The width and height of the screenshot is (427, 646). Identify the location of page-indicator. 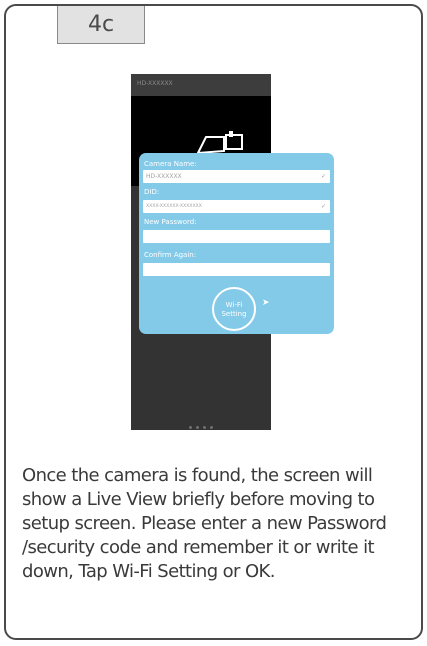
(201, 422).